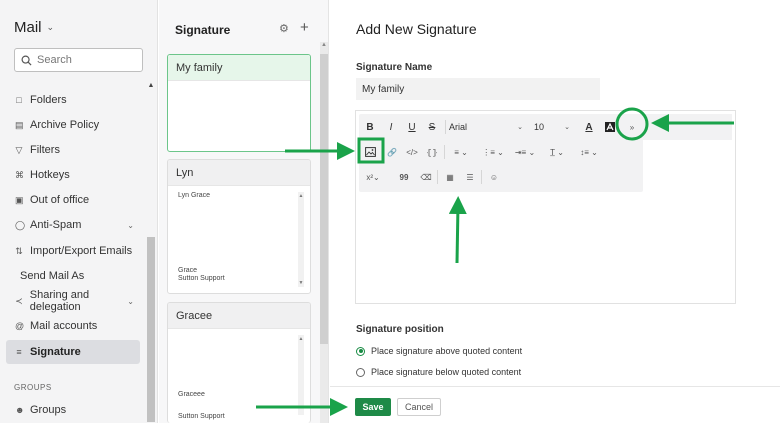 This screenshot has width=780, height=423. What do you see at coordinates (301, 283) in the screenshot?
I see `scroll-down-arrow-icon: ▼` at bounding box center [301, 283].